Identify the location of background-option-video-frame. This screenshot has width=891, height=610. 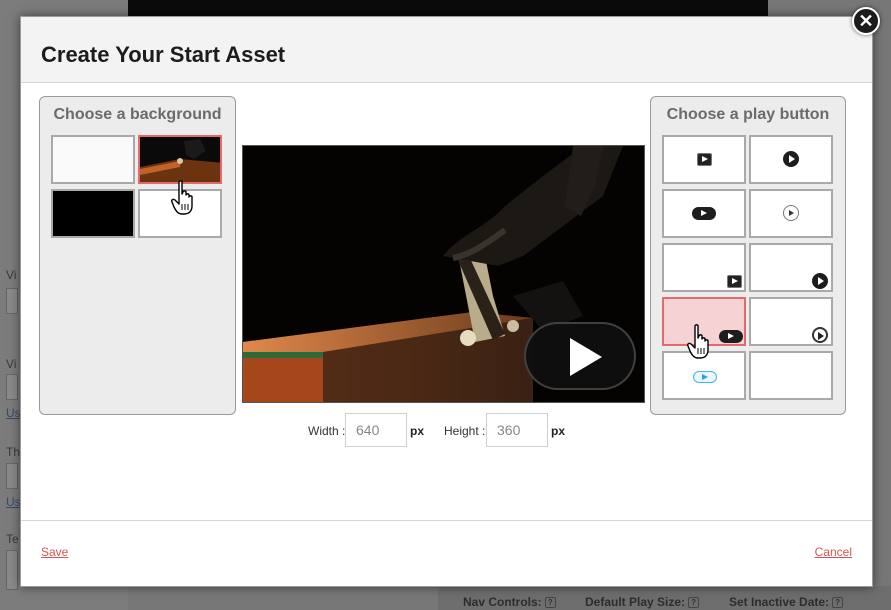
(180, 159).